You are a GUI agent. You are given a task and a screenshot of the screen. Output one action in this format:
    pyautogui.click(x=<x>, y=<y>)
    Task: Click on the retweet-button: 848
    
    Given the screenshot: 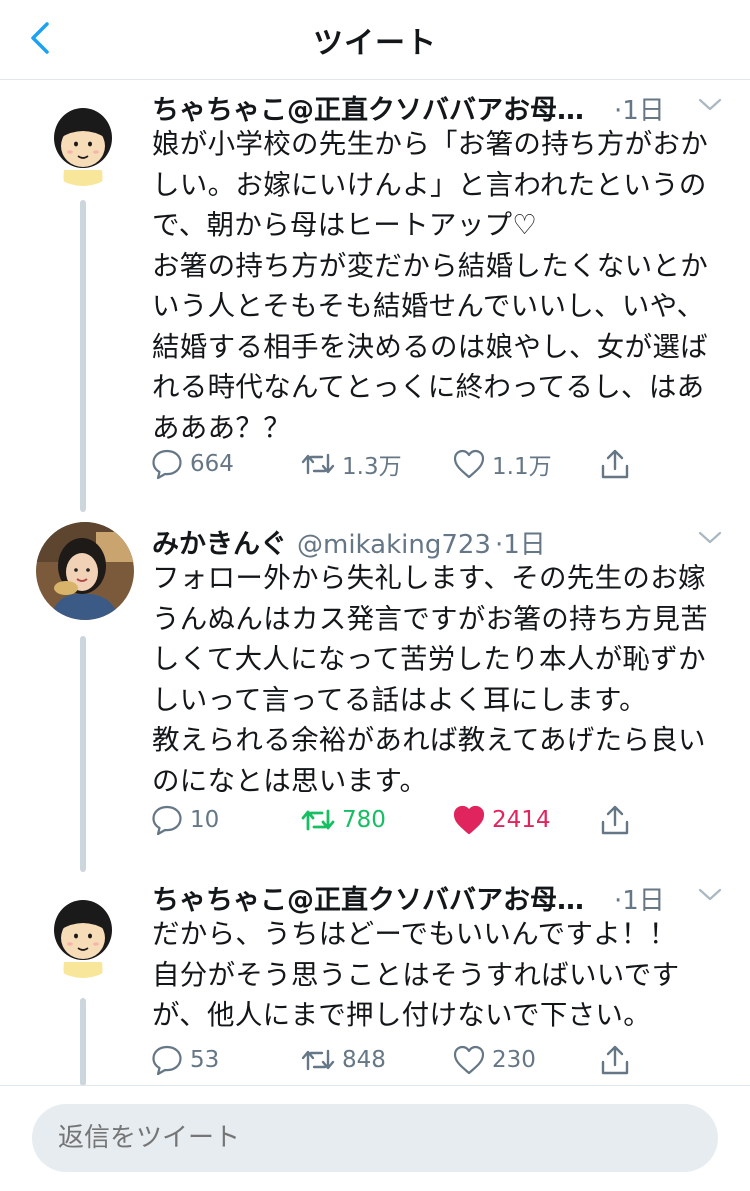 What is the action you would take?
    pyautogui.click(x=343, y=1060)
    